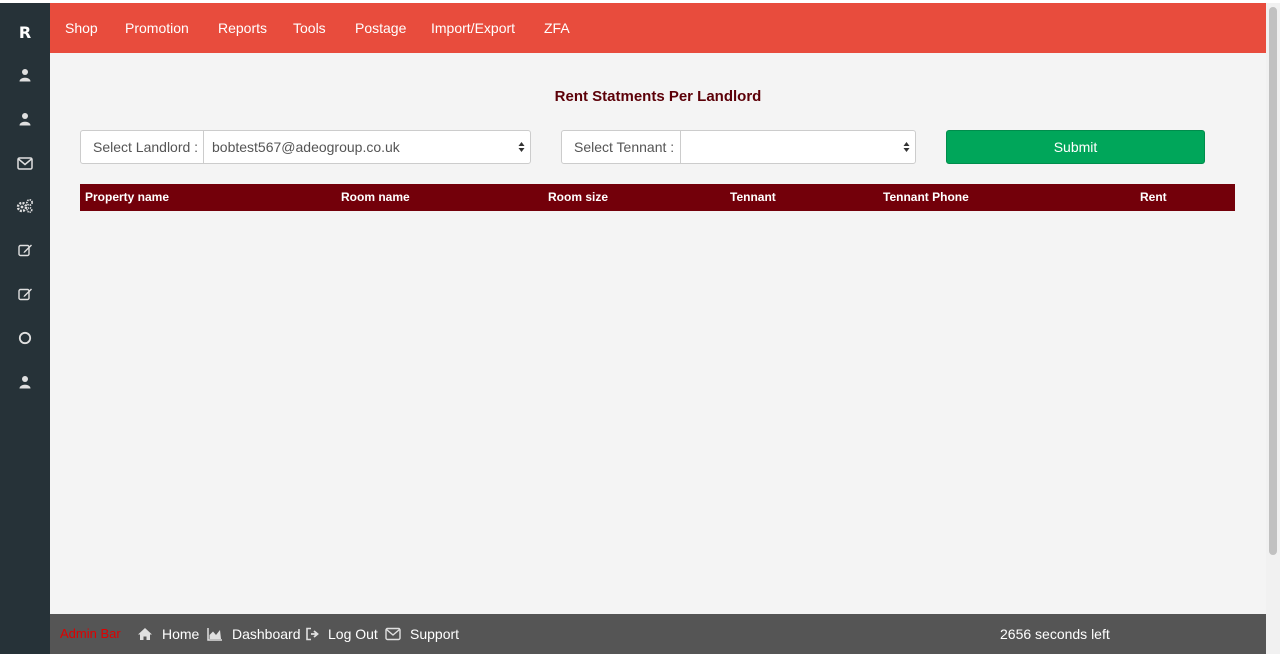 Image resolution: width=1280 pixels, height=669 pixels. Describe the element at coordinates (1075, 147) in the screenshot. I see `submit-button: Submit` at that location.